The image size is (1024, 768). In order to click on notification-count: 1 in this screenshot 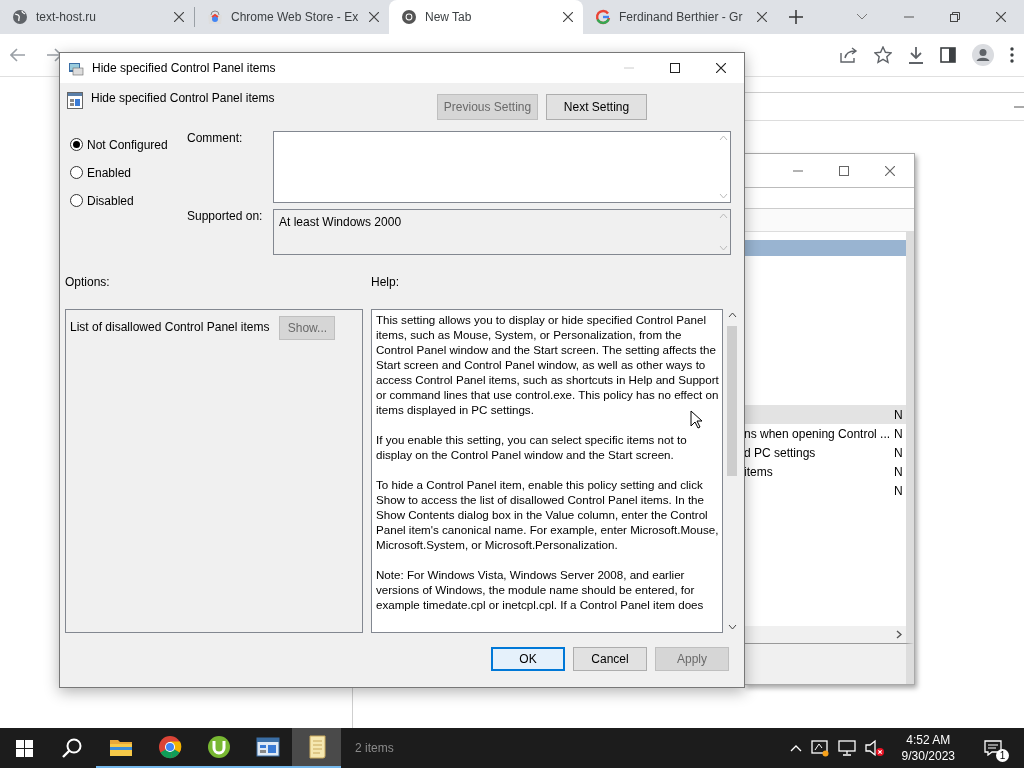, I will do `click(1002, 755)`.